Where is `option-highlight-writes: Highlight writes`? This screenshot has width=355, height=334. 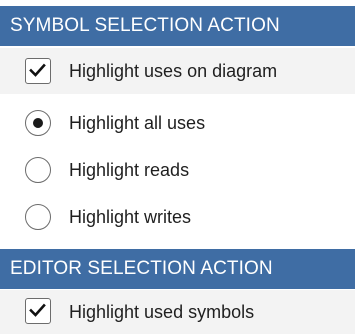 option-highlight-writes: Highlight writes is located at coordinates (177, 217).